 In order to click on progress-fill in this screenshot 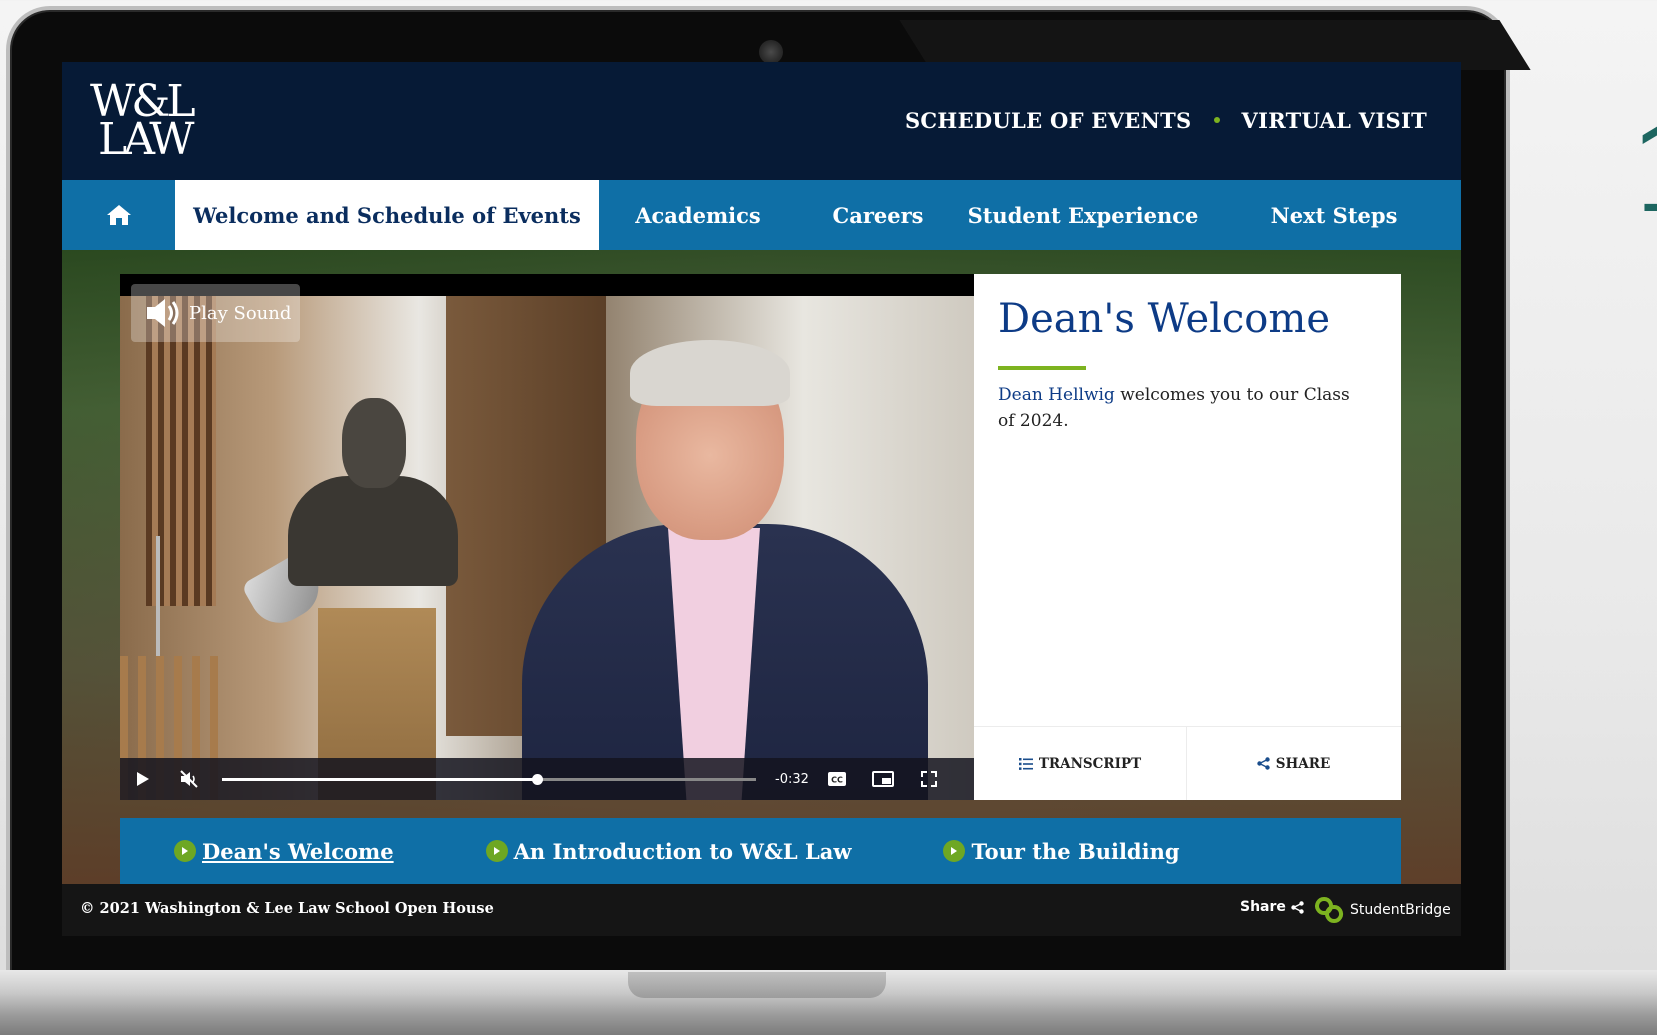, I will do `click(380, 779)`.